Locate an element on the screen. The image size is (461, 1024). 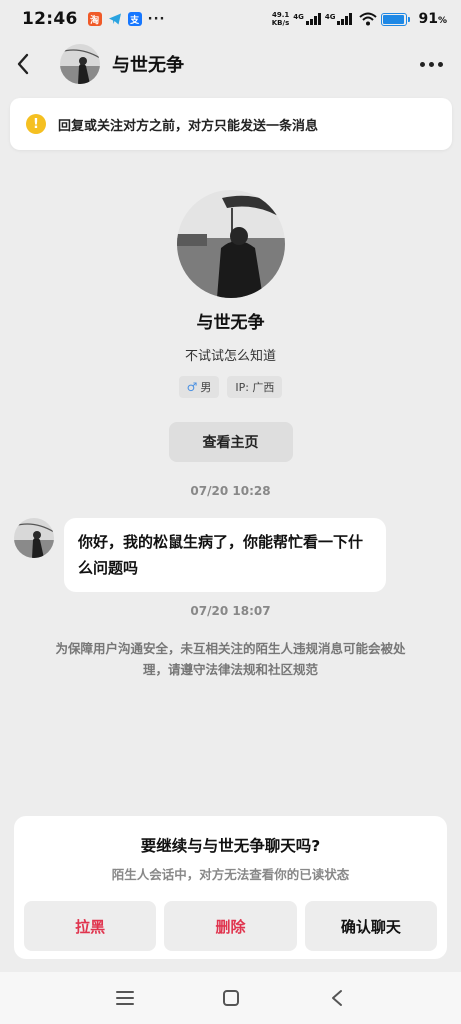
menu-icon is located at coordinates (124, 998).